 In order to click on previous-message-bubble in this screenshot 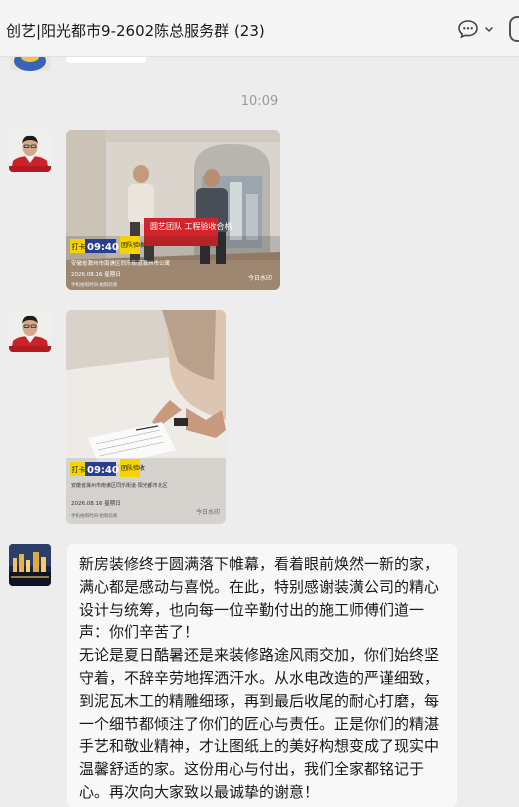, I will do `click(106, 60)`.